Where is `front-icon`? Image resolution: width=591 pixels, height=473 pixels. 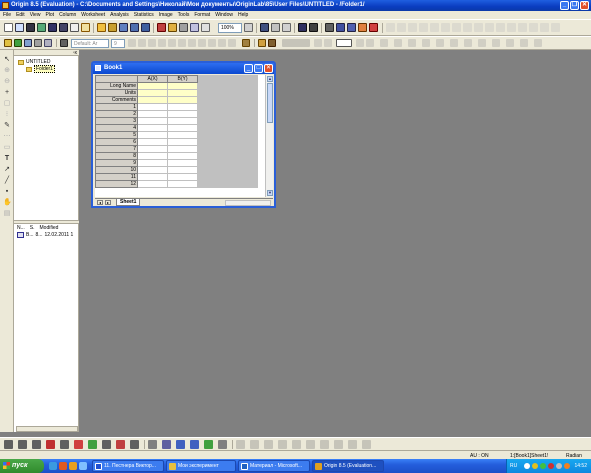
front-icon is located at coordinates (467, 27).